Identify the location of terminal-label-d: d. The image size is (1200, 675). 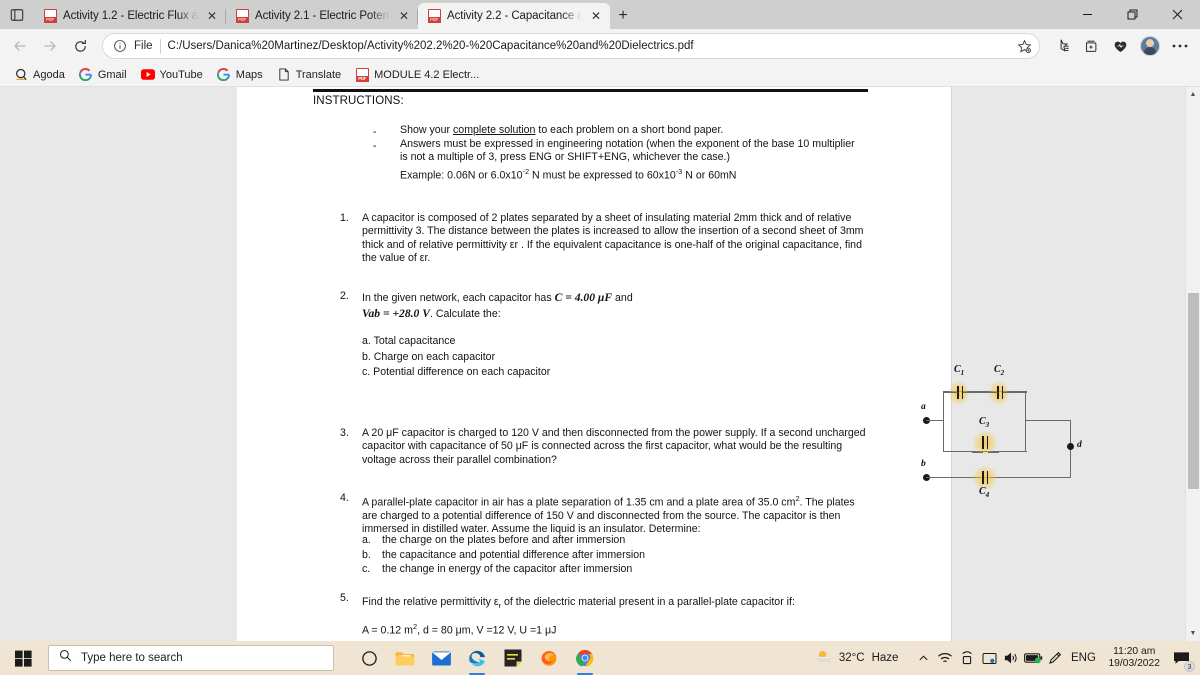
(1079, 445).